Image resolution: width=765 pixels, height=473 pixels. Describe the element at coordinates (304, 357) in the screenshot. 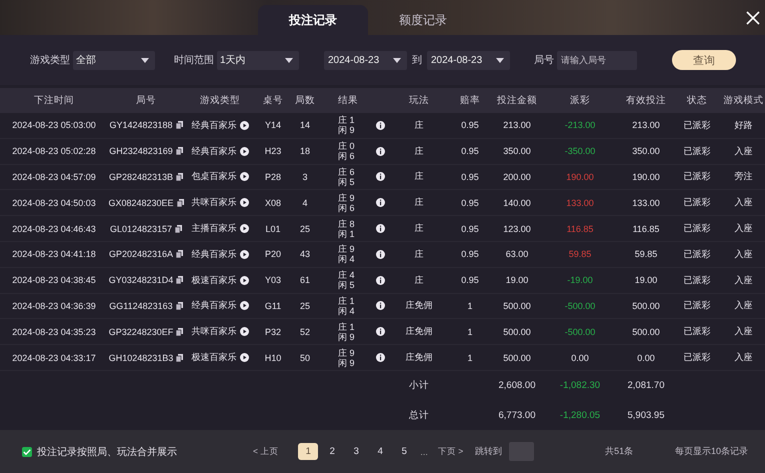

I see `table-cell-text: 50` at that location.